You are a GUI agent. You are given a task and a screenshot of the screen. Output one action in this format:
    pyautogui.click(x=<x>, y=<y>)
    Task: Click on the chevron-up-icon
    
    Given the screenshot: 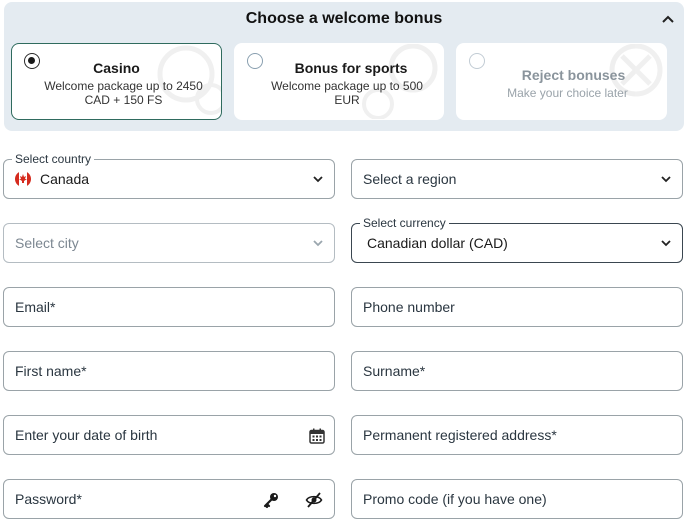 What is the action you would take?
    pyautogui.click(x=668, y=19)
    